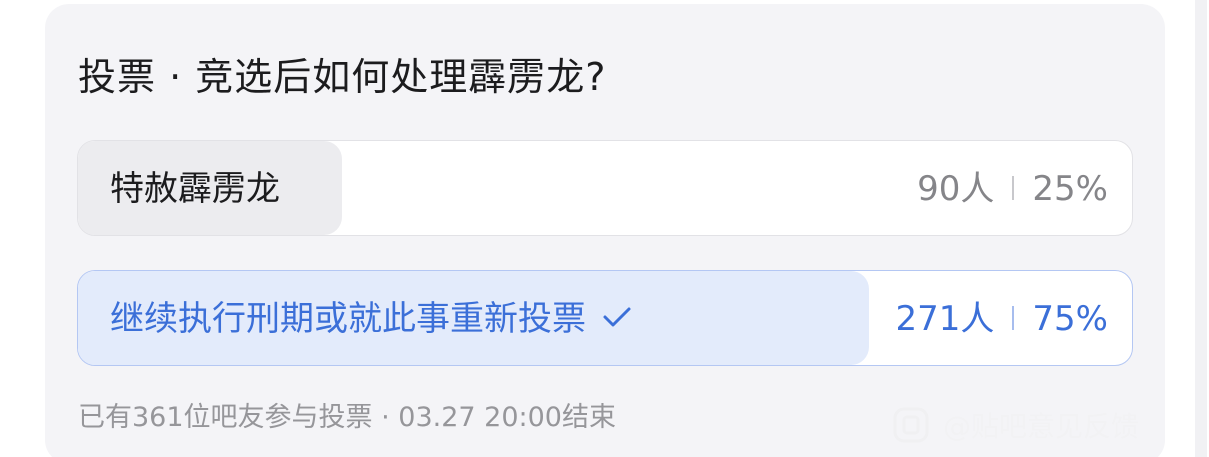 Image resolution: width=1209 pixels, height=457 pixels. What do you see at coordinates (1001, 318) in the screenshot?
I see `option-stats: 271人 75%` at bounding box center [1001, 318].